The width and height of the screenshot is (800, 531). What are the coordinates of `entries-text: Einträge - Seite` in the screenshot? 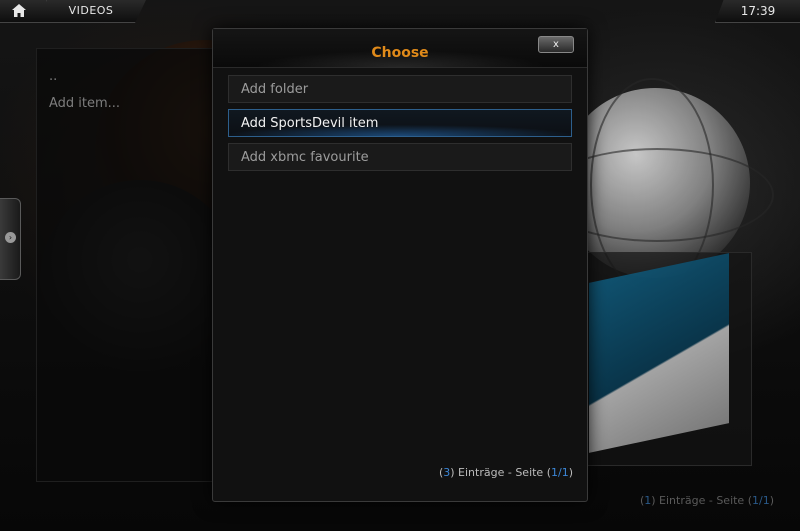 It's located at (501, 472).